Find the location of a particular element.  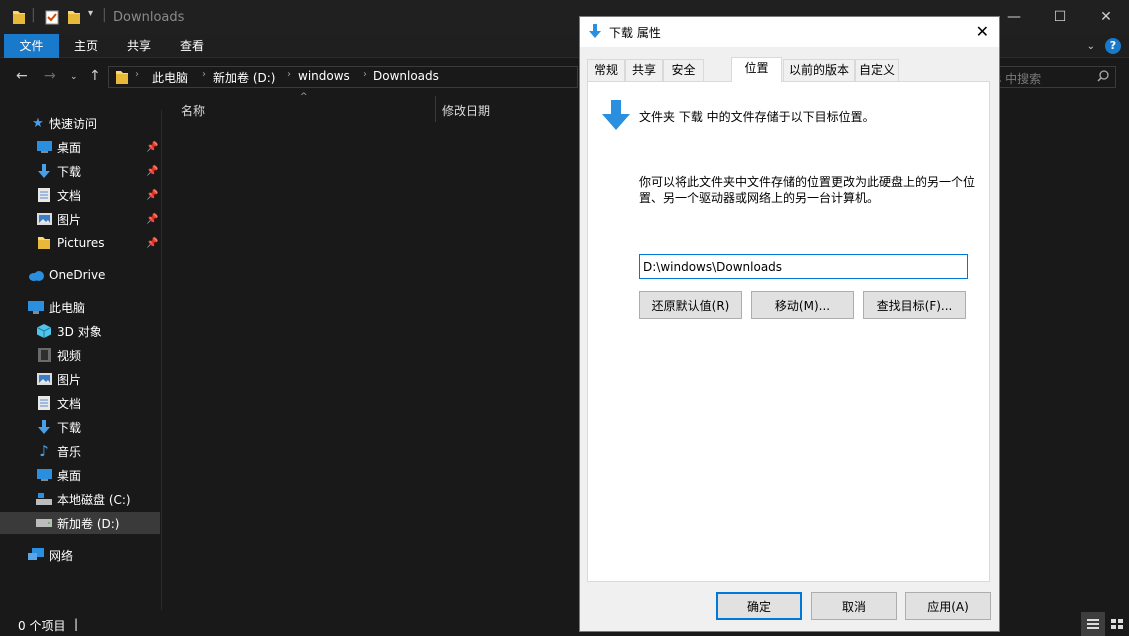

tab-general: 常规 is located at coordinates (606, 70).